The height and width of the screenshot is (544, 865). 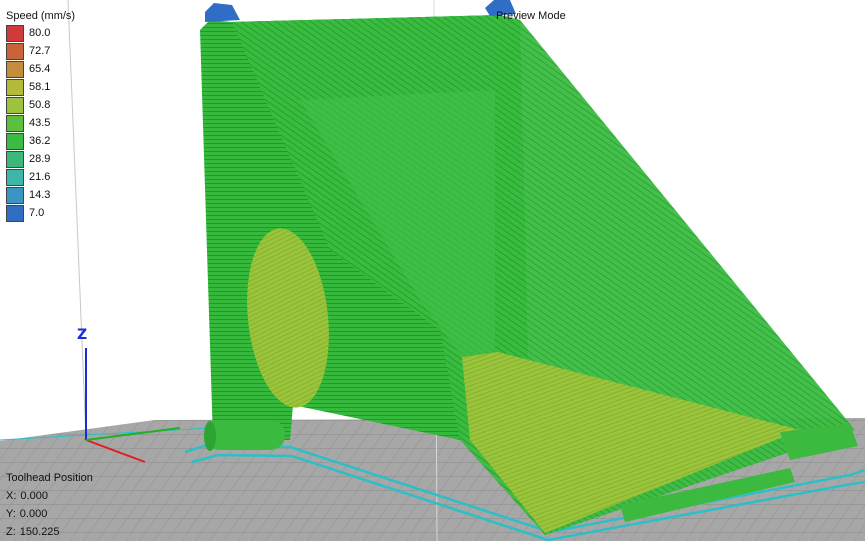 I want to click on legend-value: 28.9, so click(x=40, y=159).